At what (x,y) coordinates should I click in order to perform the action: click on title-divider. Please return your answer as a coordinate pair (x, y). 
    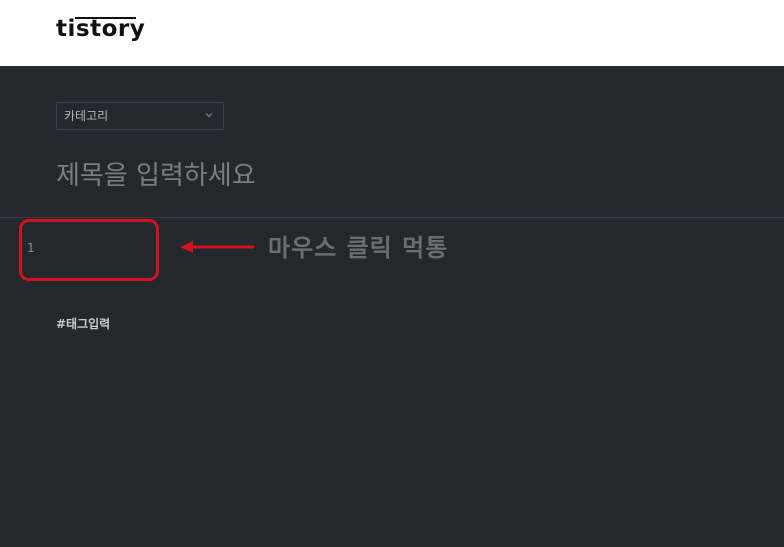
    Looking at the image, I should click on (392, 217).